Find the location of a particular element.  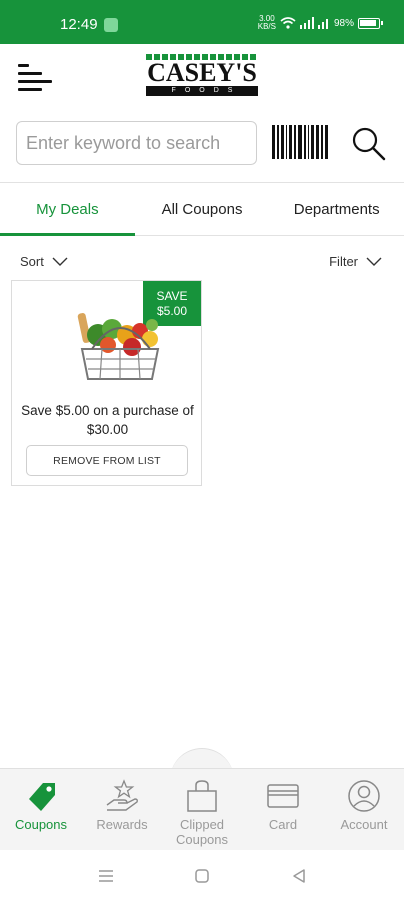

nav-coupons: Coupons is located at coordinates (41, 800).